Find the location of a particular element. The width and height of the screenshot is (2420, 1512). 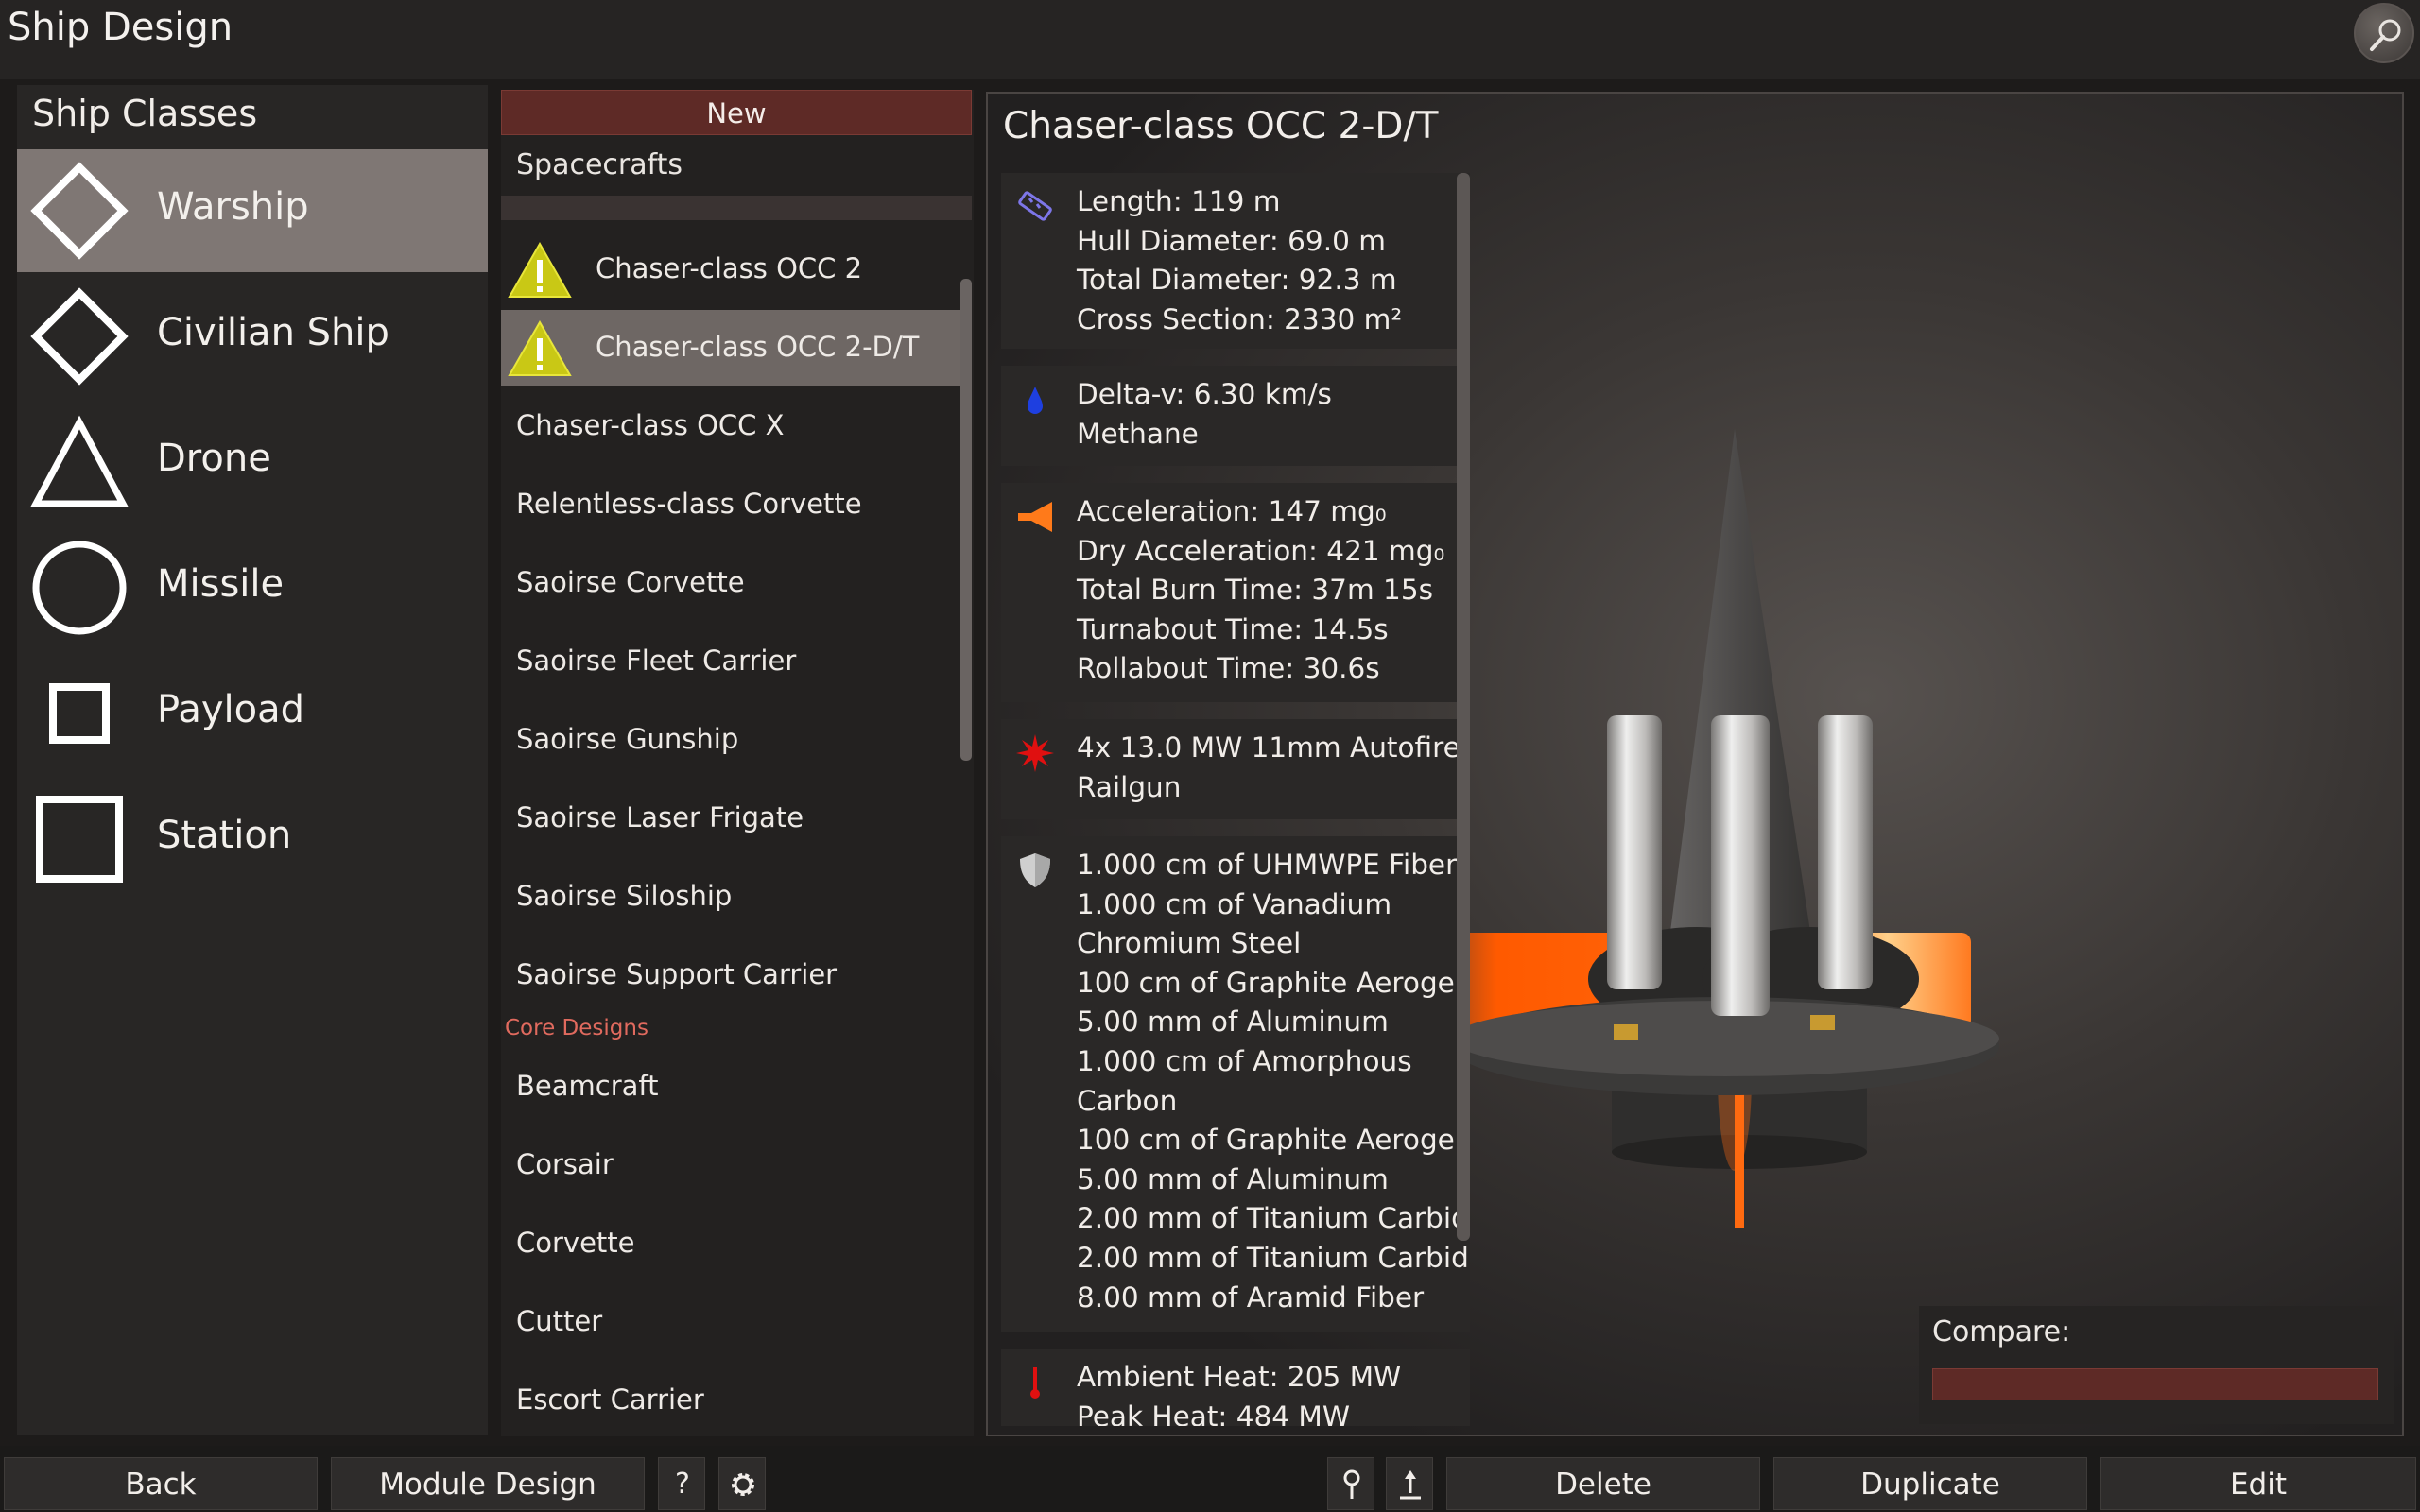

class-item-warship: Warship is located at coordinates (252, 210).